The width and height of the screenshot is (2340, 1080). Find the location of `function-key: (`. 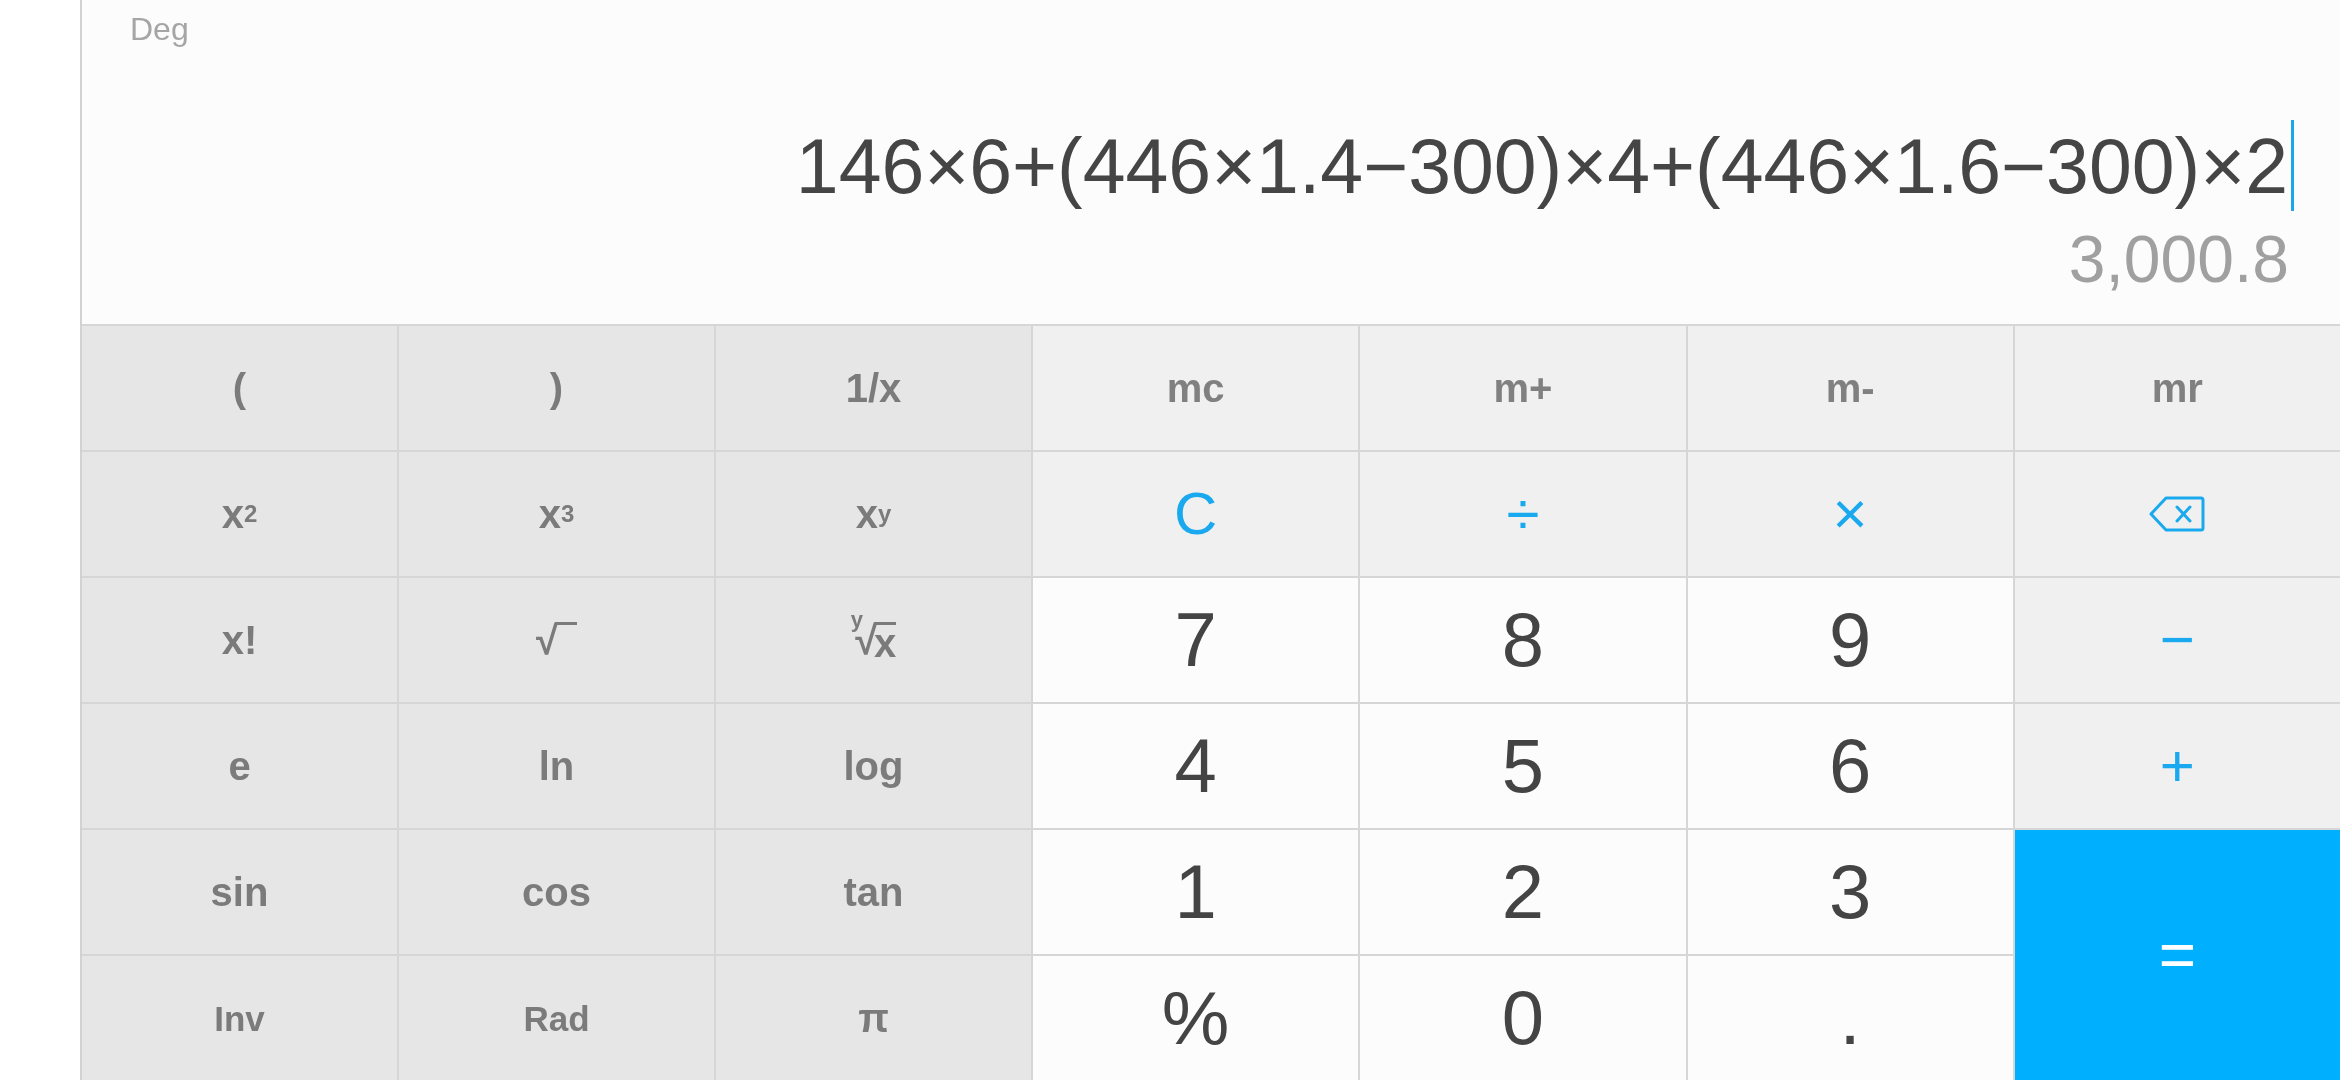

function-key: ( is located at coordinates (239, 388).